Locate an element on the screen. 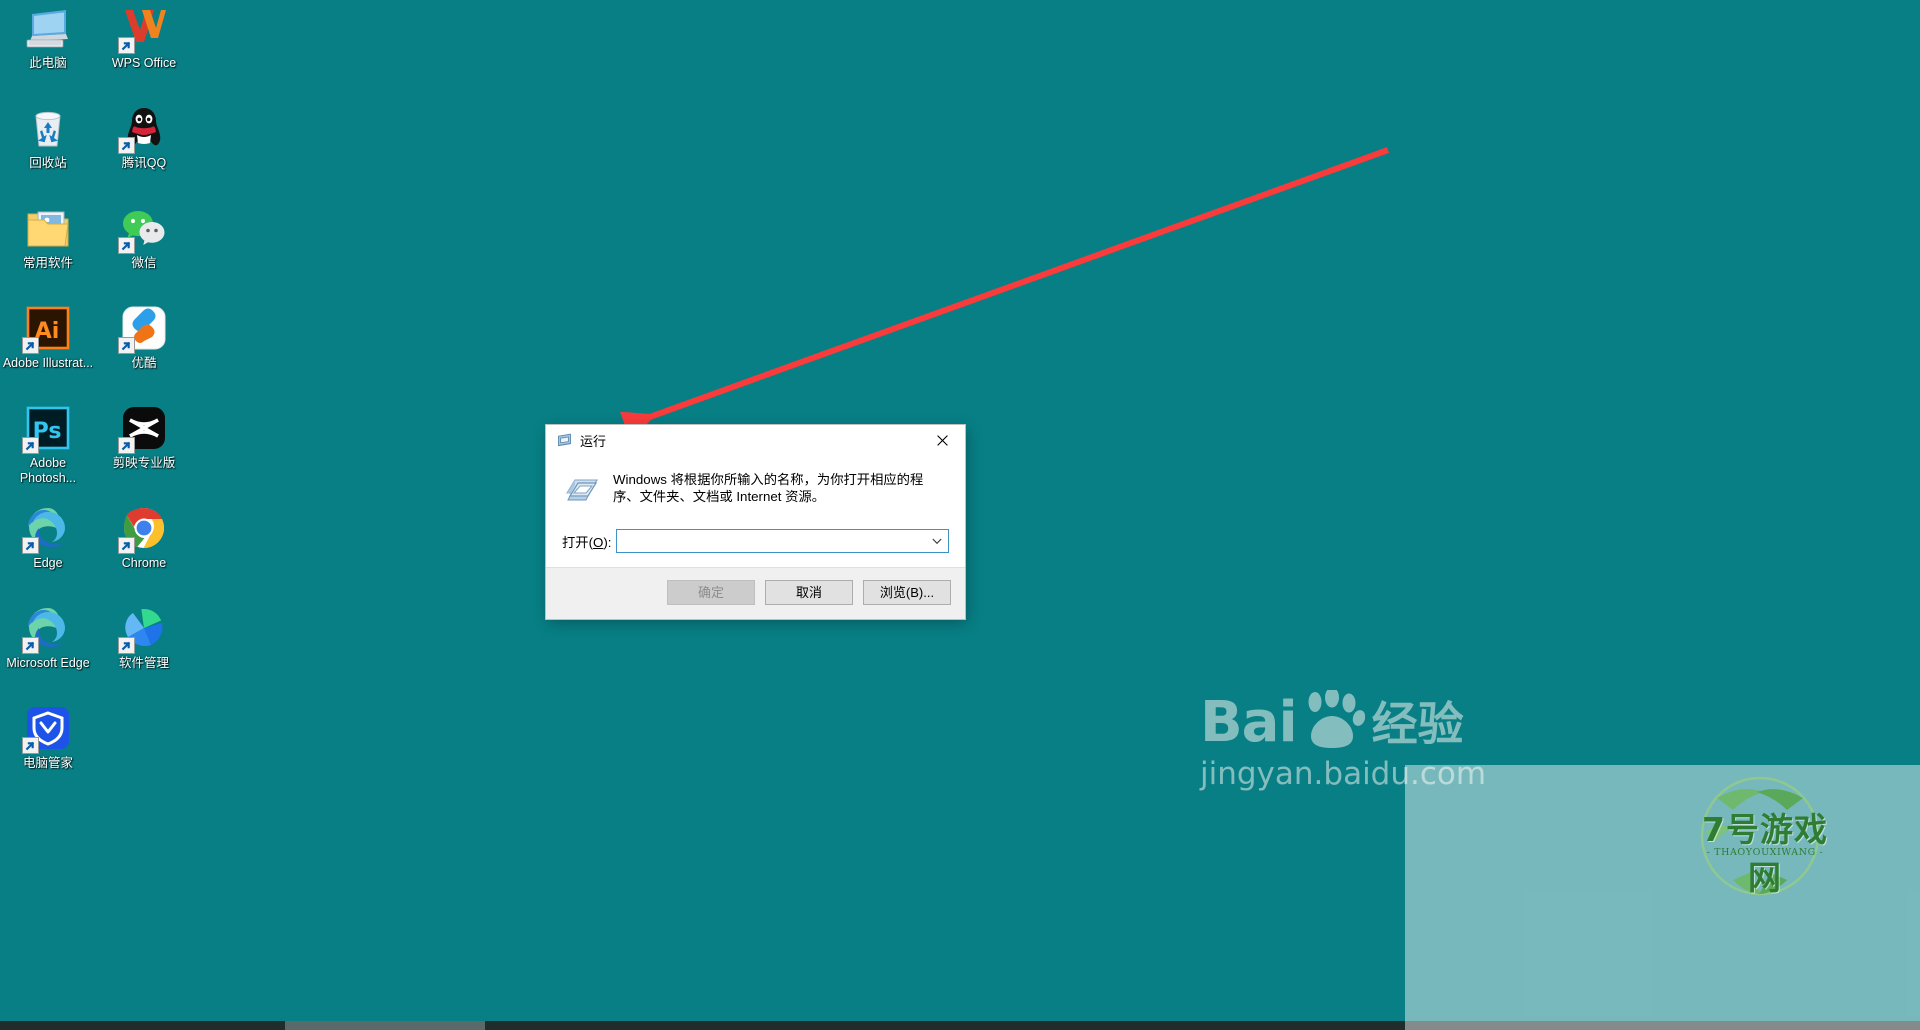  open-input is located at coordinates (771, 541).